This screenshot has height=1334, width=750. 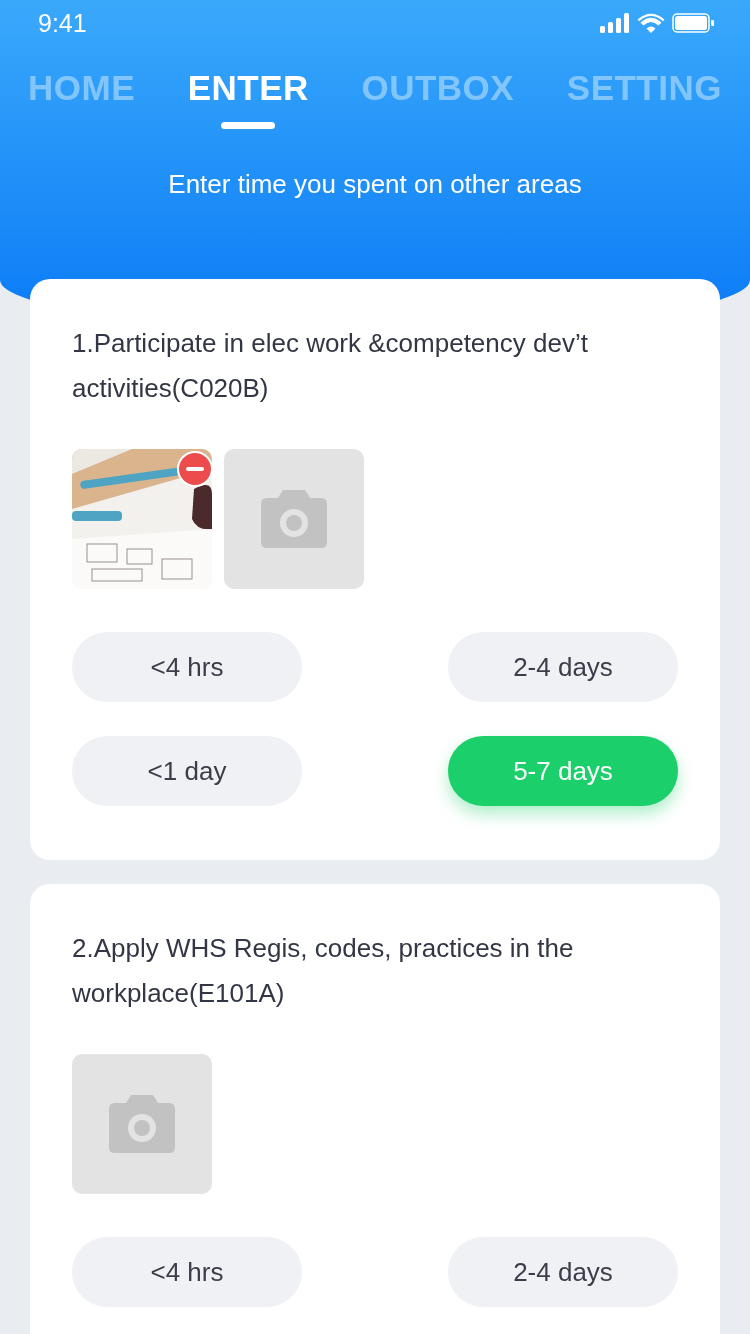 I want to click on task-title: 2.Apply WHS Regis, codes, practices in the workplace(E101A), so click(x=323, y=971).